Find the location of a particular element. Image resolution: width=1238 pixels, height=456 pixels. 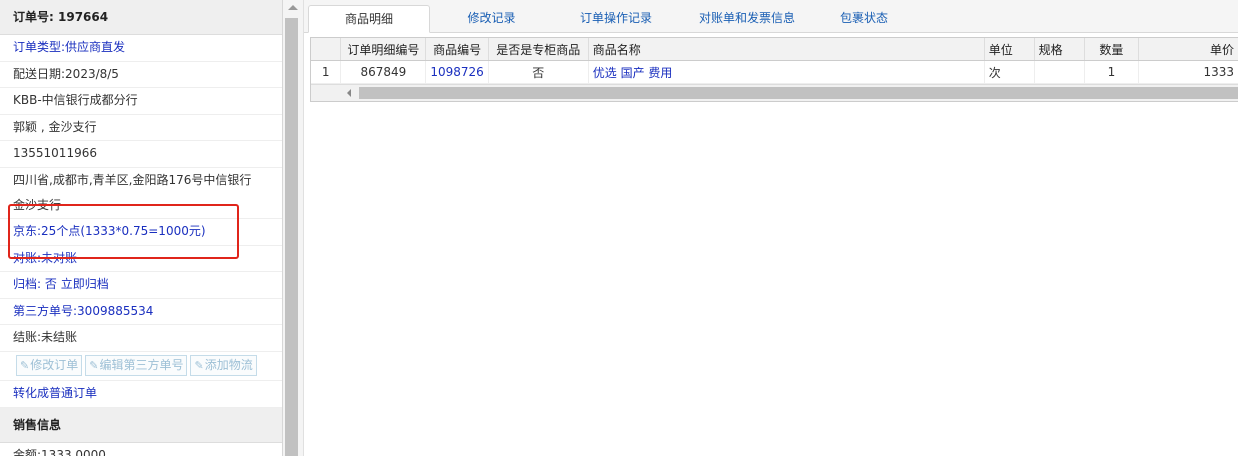

table-row: 1 867849 1098726 否 优选 国产 费用 次 1 1333 is located at coordinates (774, 72).